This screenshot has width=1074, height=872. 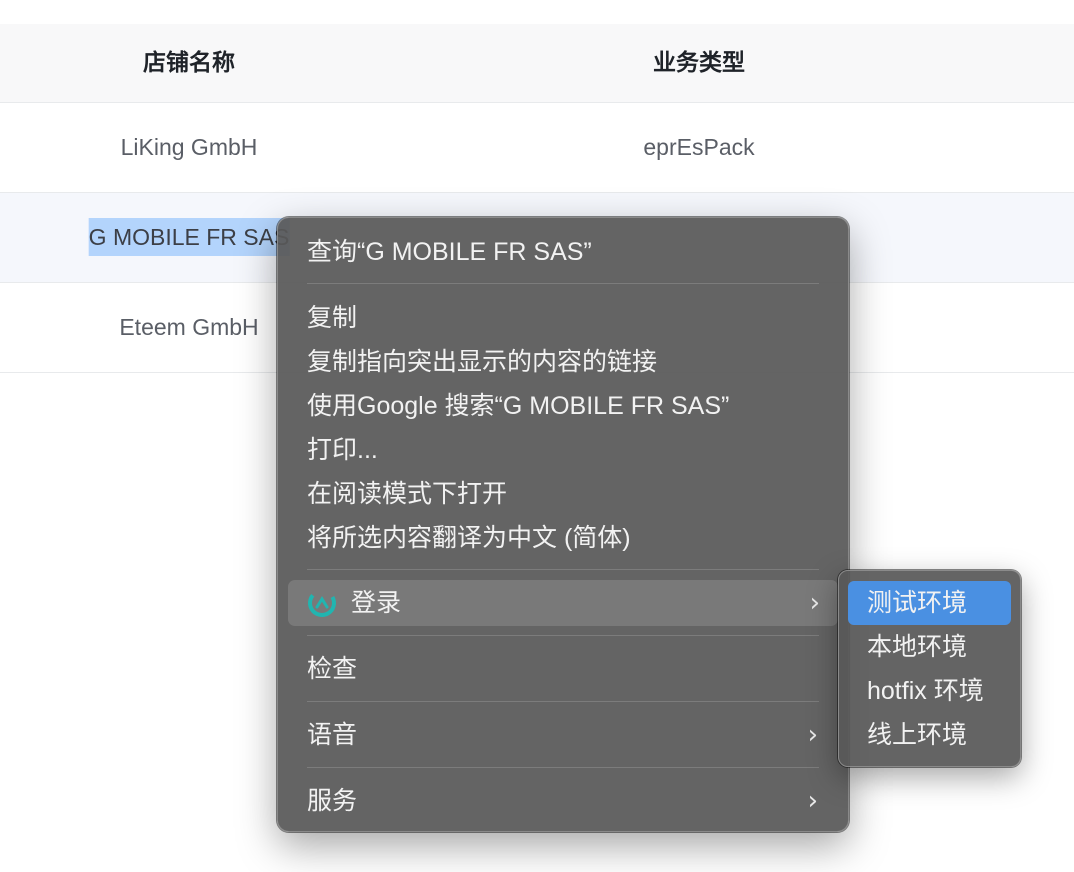 What do you see at coordinates (332, 801) in the screenshot?
I see `menu-item-services-label: 服务` at bounding box center [332, 801].